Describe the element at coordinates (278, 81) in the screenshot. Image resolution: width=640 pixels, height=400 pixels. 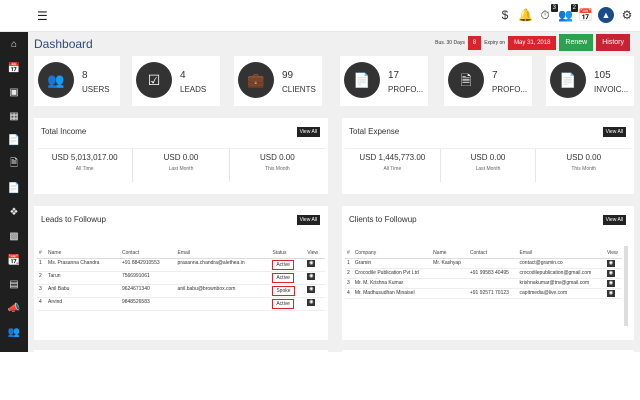
I see `stat-card-clients: 💼 99 CLIENTS` at that location.